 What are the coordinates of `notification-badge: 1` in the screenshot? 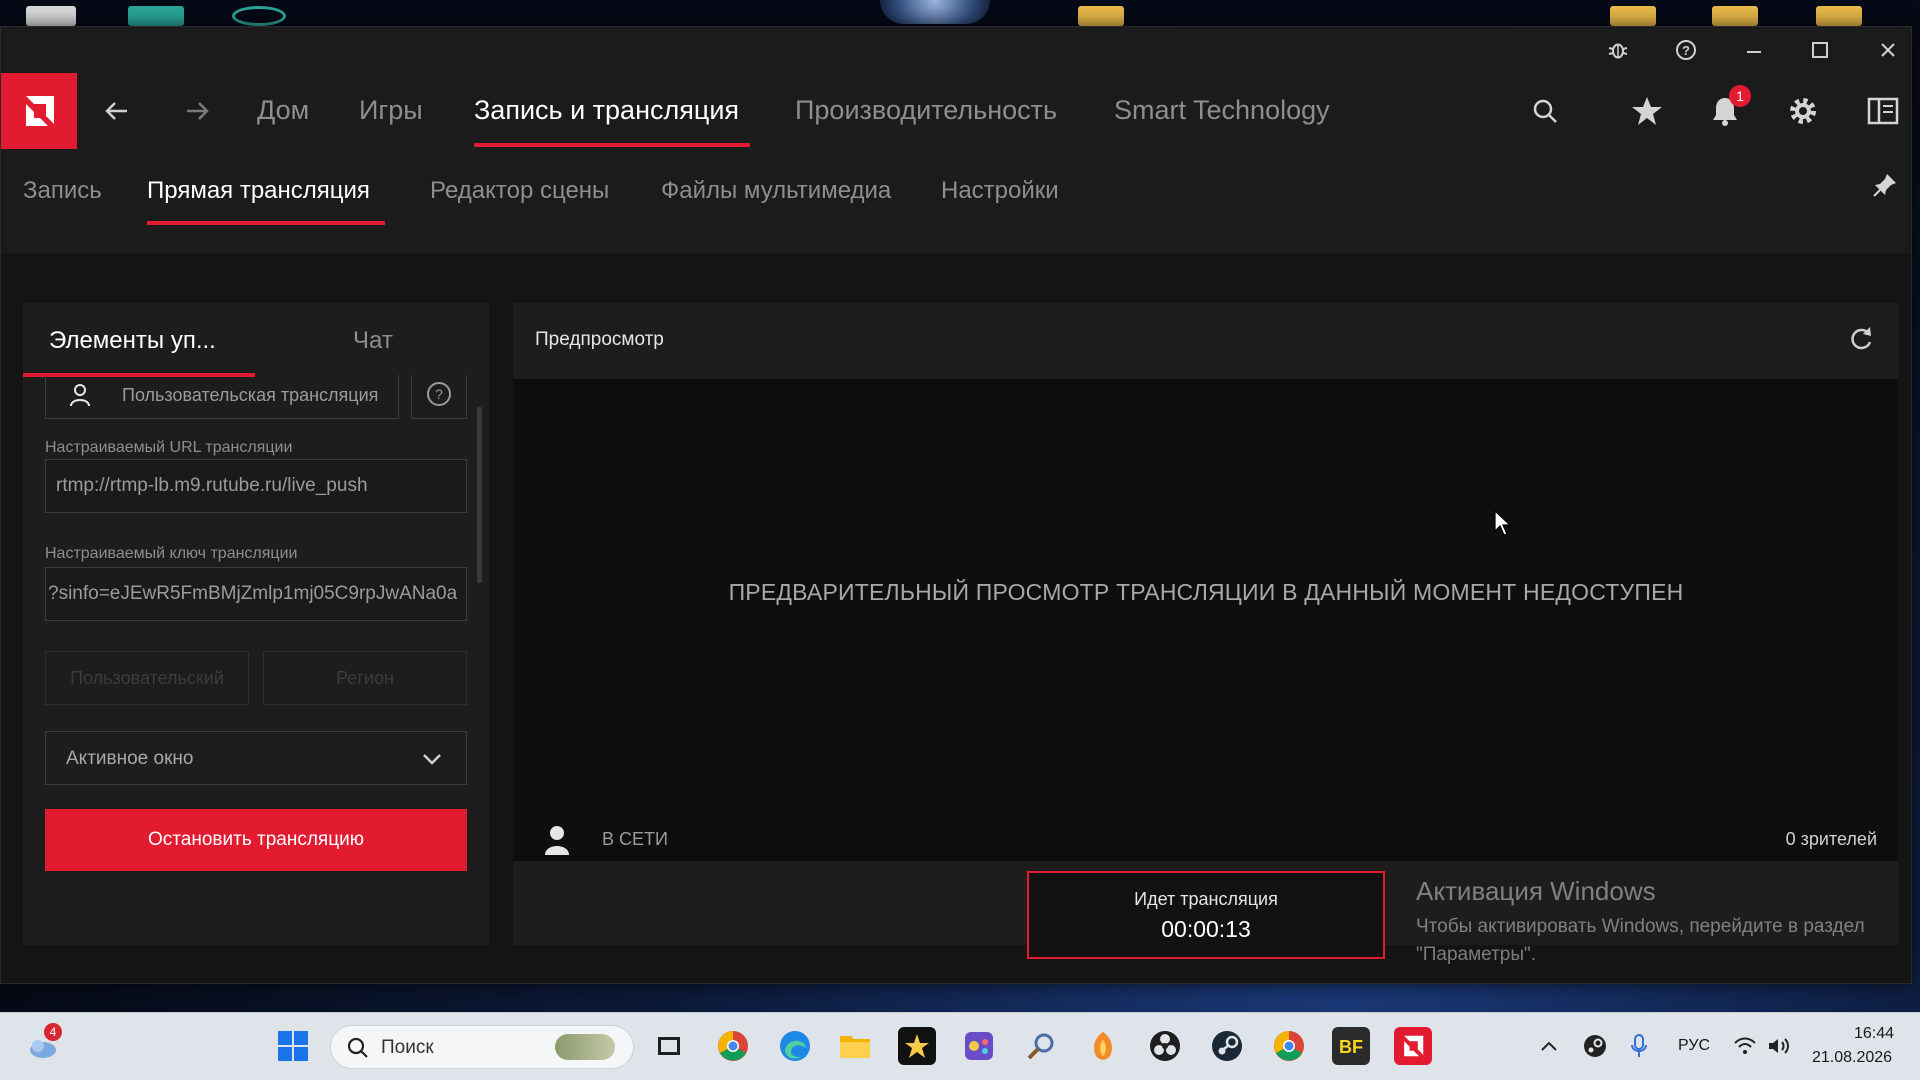 It's located at (1740, 96).